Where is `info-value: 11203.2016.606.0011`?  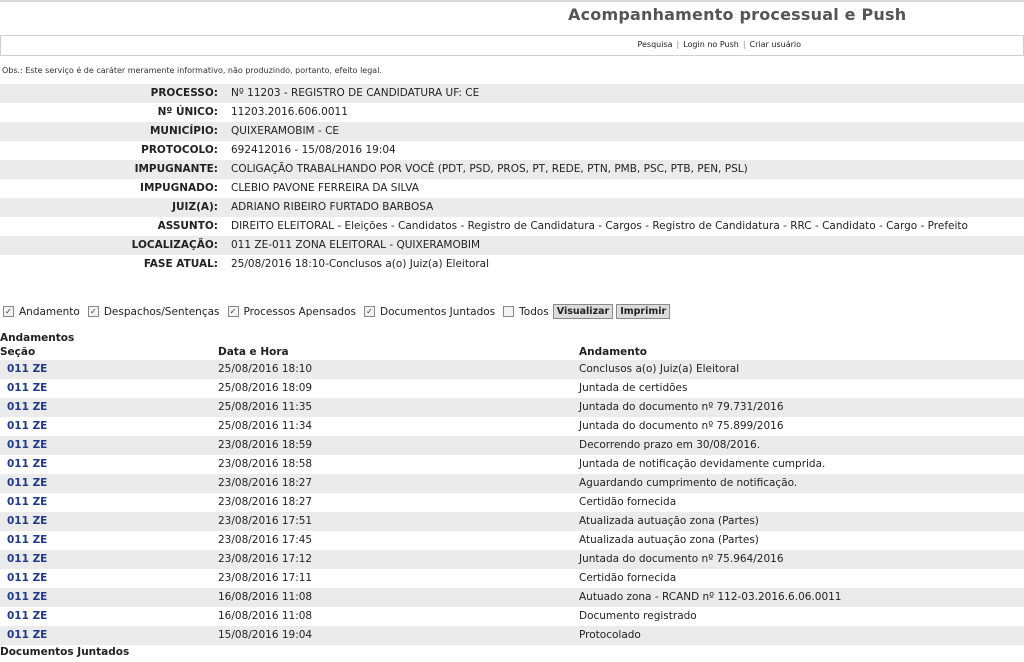
info-value: 11203.2016.606.0011 is located at coordinates (289, 112).